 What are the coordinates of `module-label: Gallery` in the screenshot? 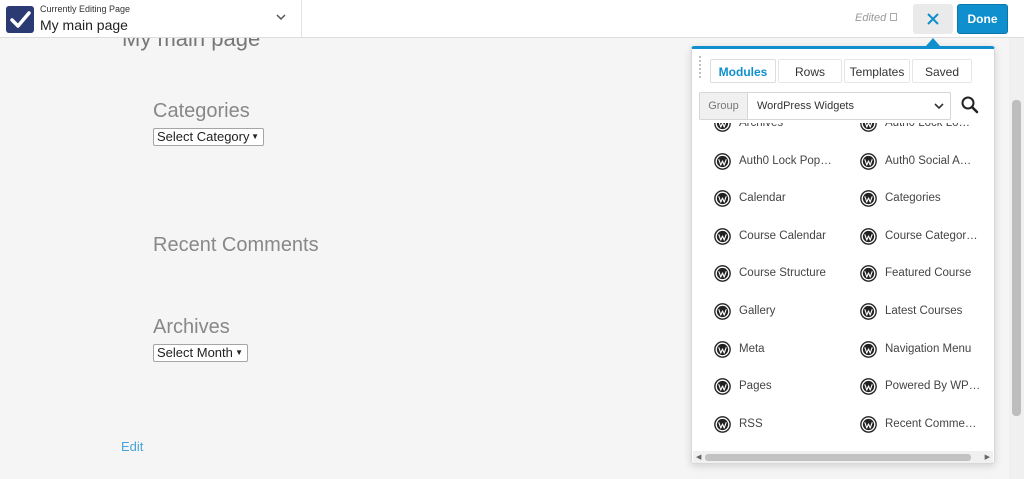 It's located at (757, 311).